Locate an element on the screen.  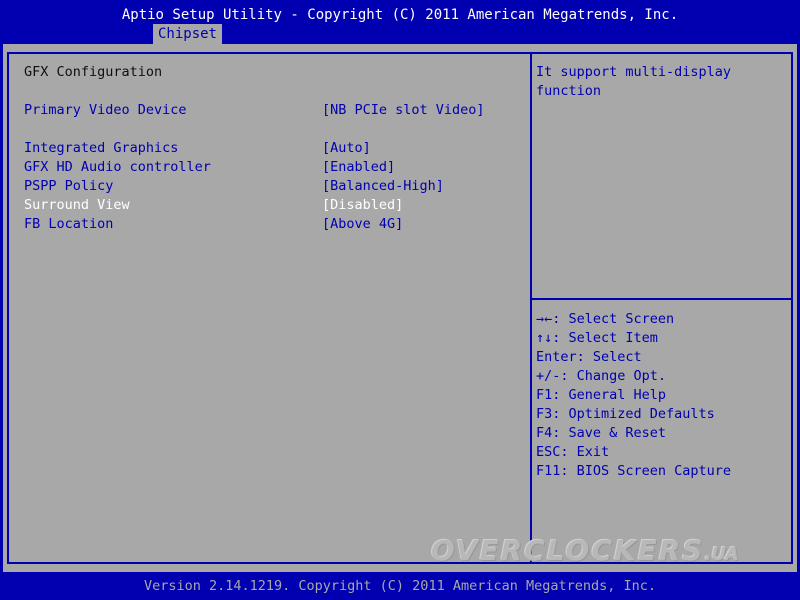
setting-gfx-hd-audio-label: GFX HD Audio controller is located at coordinates (117, 167).